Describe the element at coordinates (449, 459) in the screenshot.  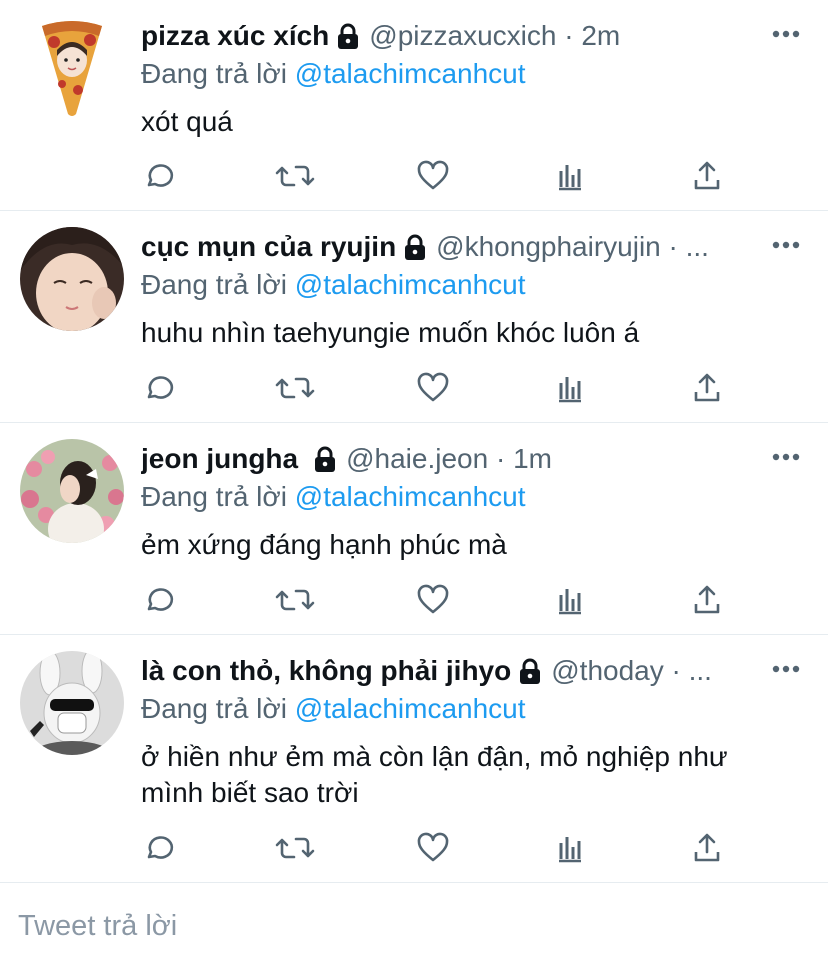
I see `handle-and-time: @haie.jeon · 1m` at that location.